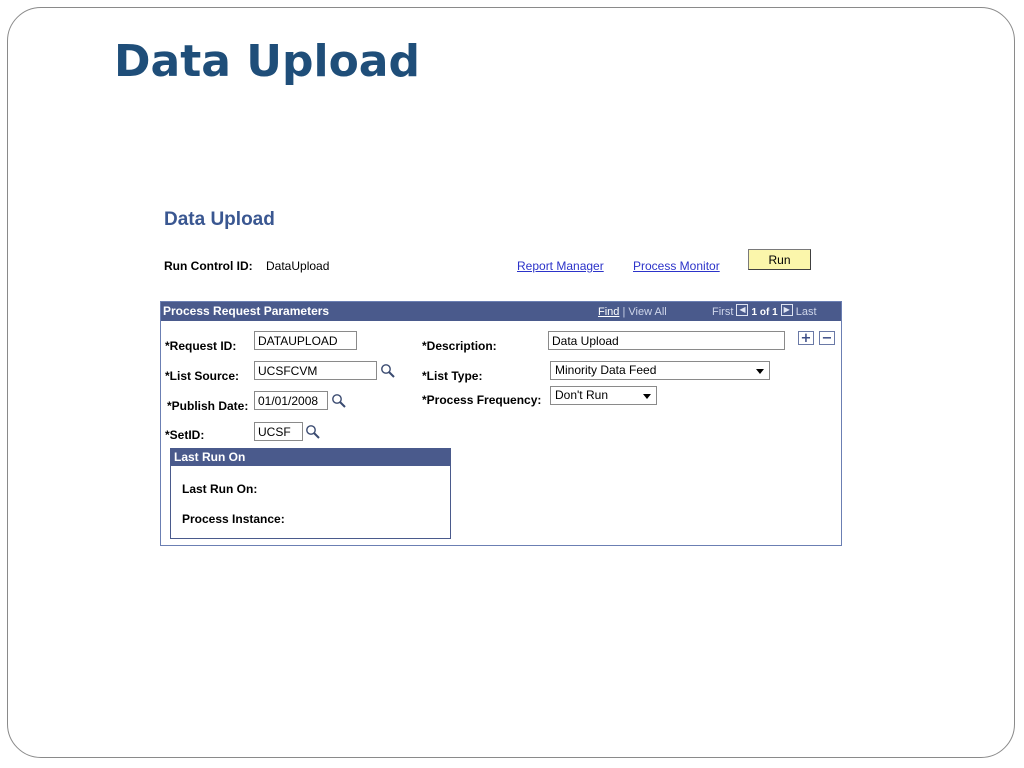  What do you see at coordinates (208, 406) in the screenshot?
I see `publish-date-label: *Publish Date:` at bounding box center [208, 406].